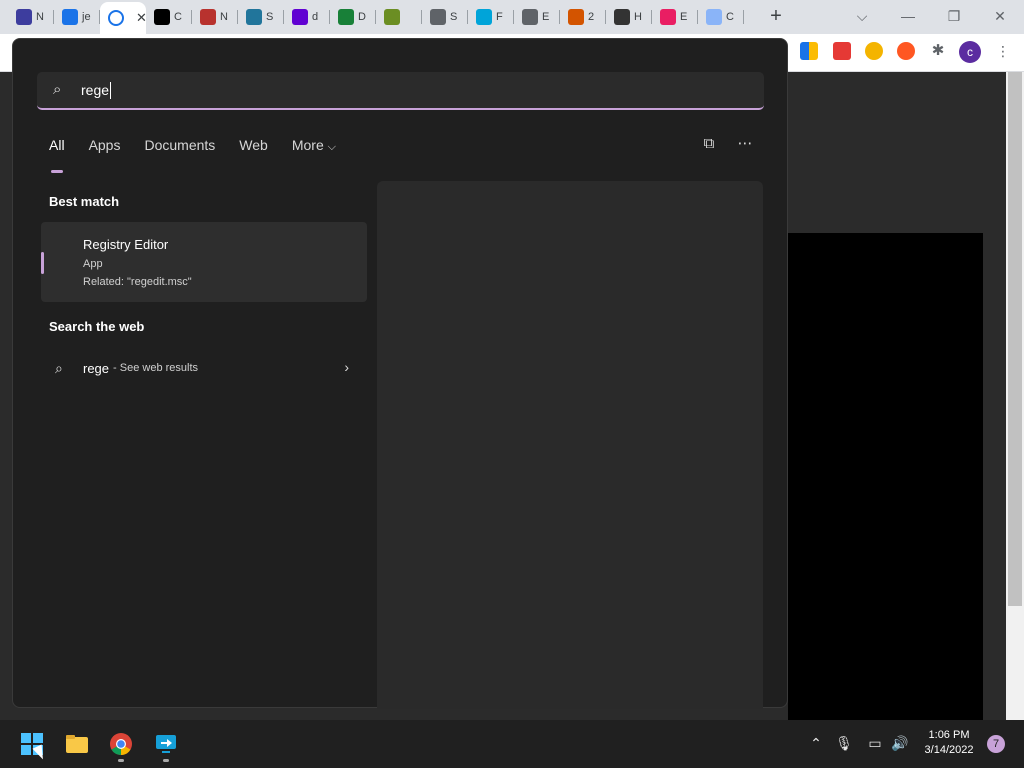  I want to click on filter-tab-web: Web, so click(253, 150).